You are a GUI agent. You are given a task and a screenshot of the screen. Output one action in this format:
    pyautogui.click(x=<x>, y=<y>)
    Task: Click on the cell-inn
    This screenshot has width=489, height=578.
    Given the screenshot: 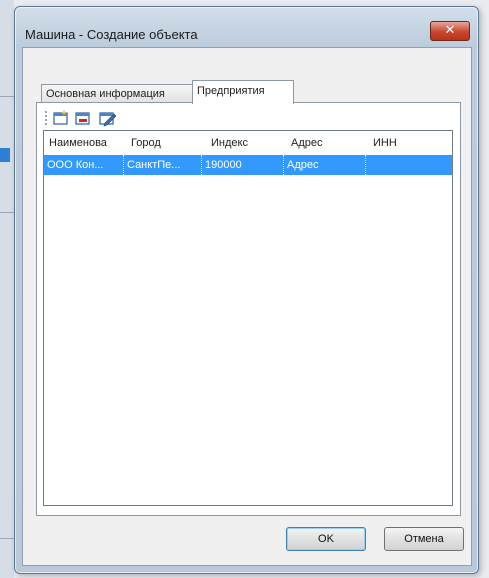 What is the action you would take?
    pyautogui.click(x=409, y=165)
    